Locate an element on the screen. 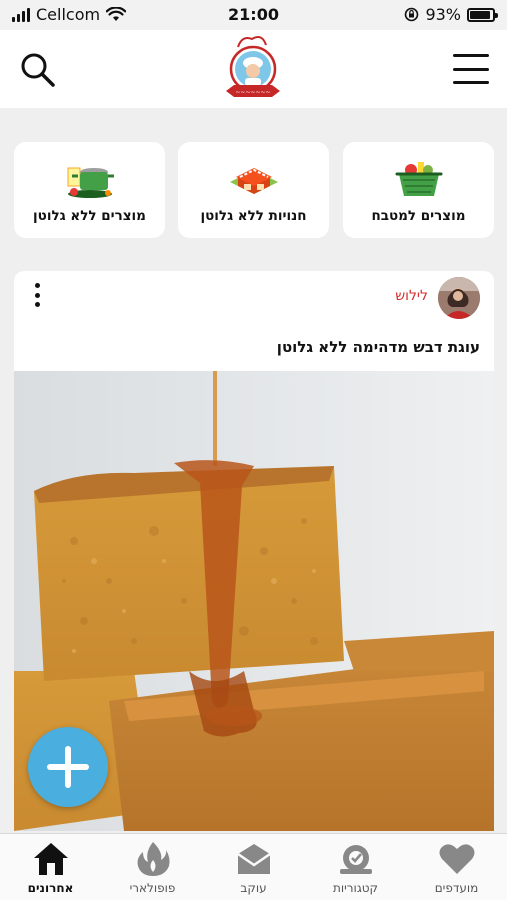 This screenshot has height=900, width=507. store-icon is located at coordinates (253, 181).